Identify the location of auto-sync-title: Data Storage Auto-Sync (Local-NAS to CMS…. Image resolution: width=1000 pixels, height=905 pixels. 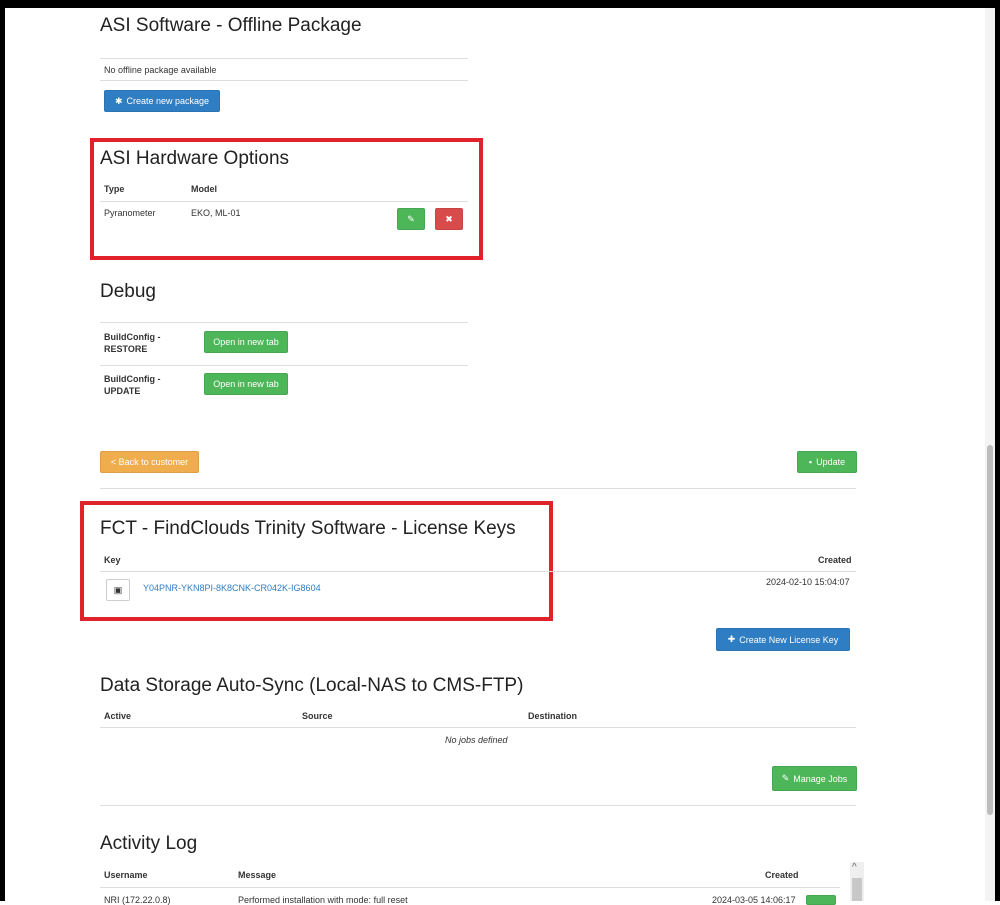
(312, 685).